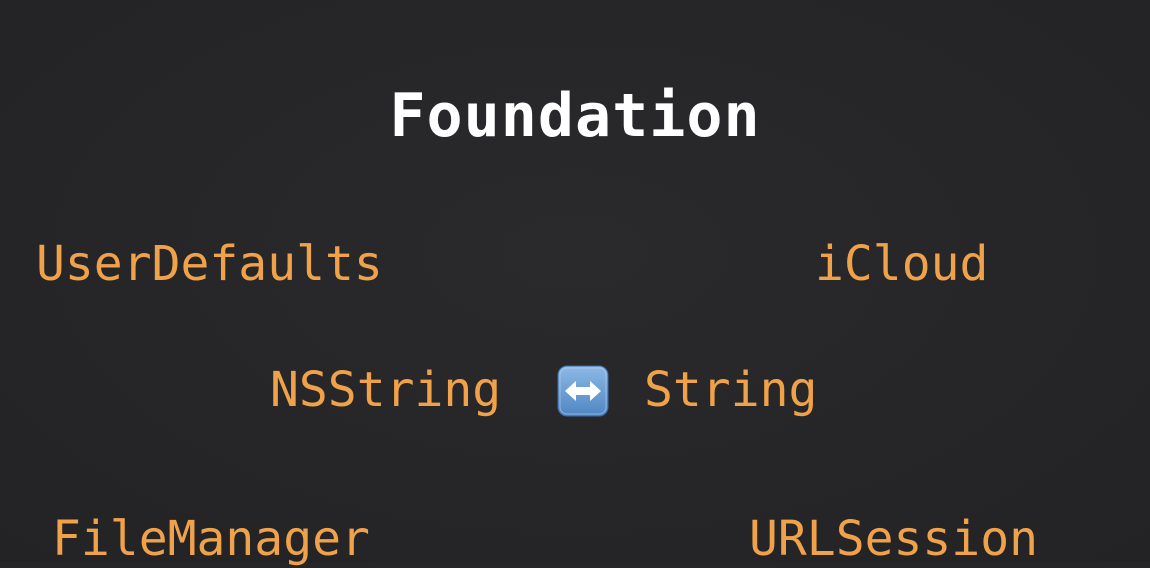 This screenshot has width=1150, height=568. What do you see at coordinates (893, 539) in the screenshot?
I see `term-urlsession: URLSession` at bounding box center [893, 539].